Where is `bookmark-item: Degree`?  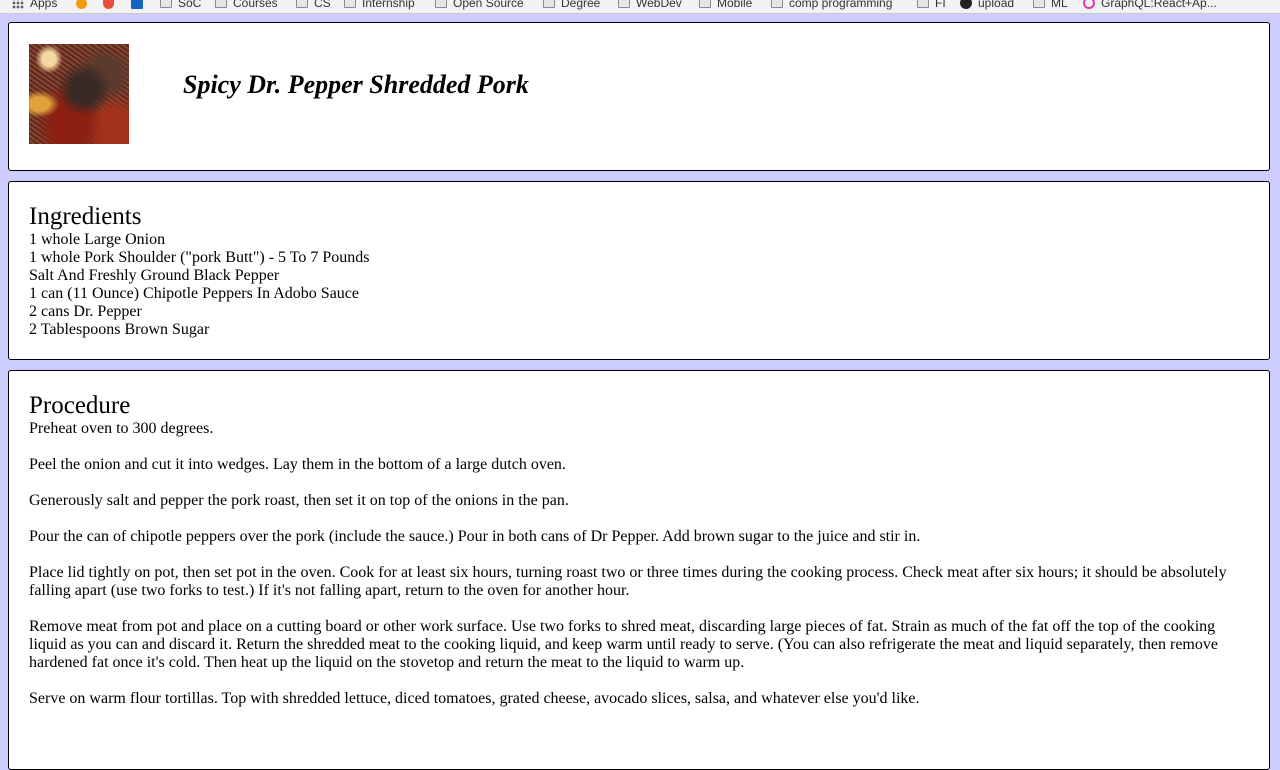 bookmark-item: Degree is located at coordinates (571, 6).